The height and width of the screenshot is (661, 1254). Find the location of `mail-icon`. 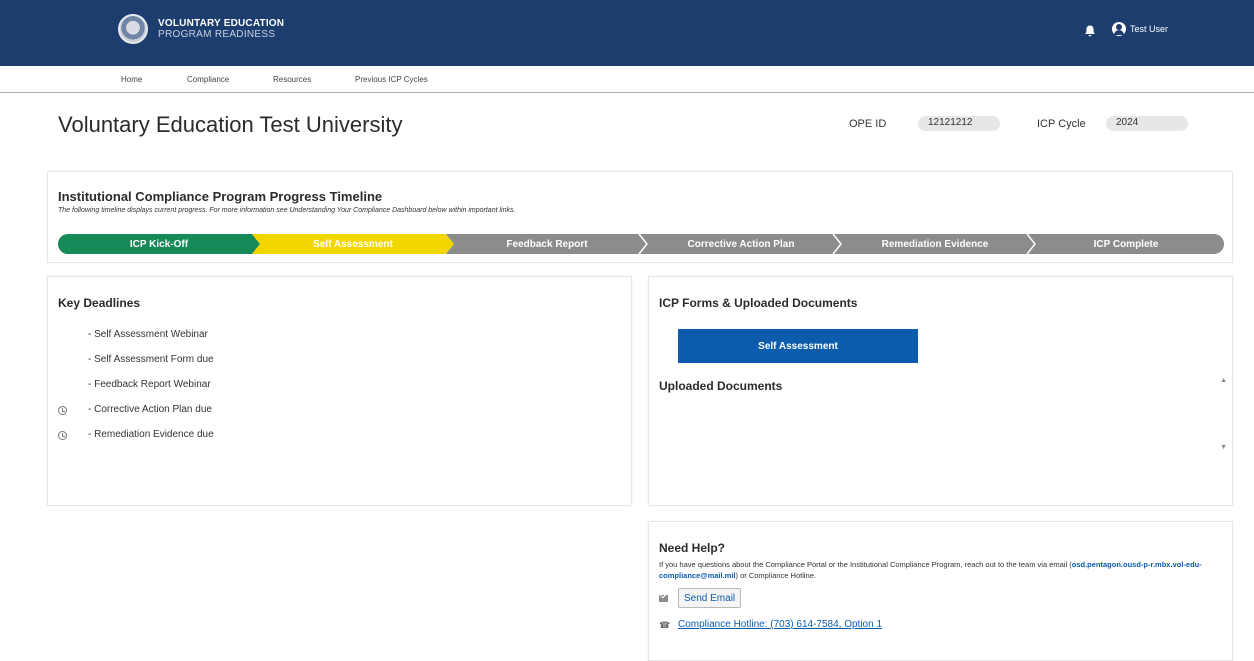

mail-icon is located at coordinates (663, 598).